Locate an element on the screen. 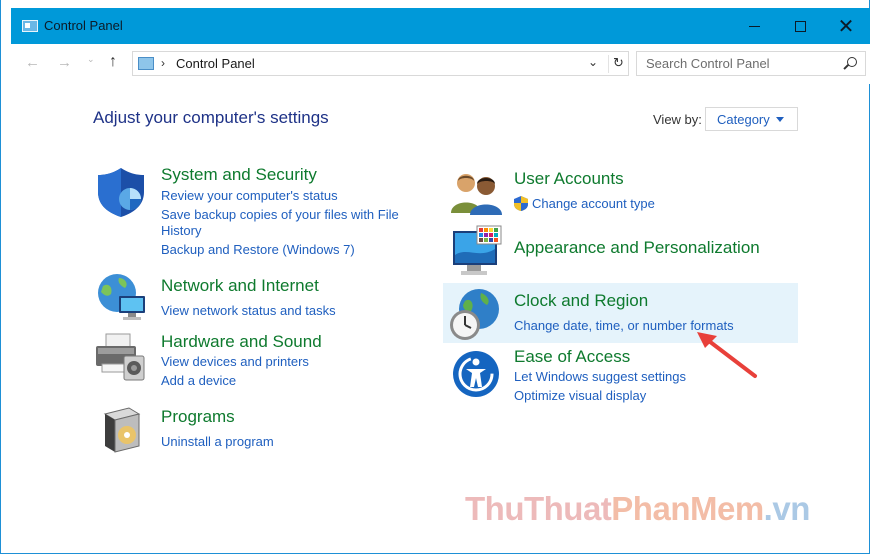 Image resolution: width=870 pixels, height=554 pixels. minimize-icon is located at coordinates (754, 26).